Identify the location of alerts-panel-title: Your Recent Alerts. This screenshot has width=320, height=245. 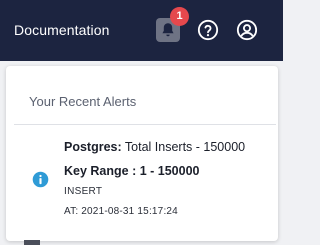
(83, 101).